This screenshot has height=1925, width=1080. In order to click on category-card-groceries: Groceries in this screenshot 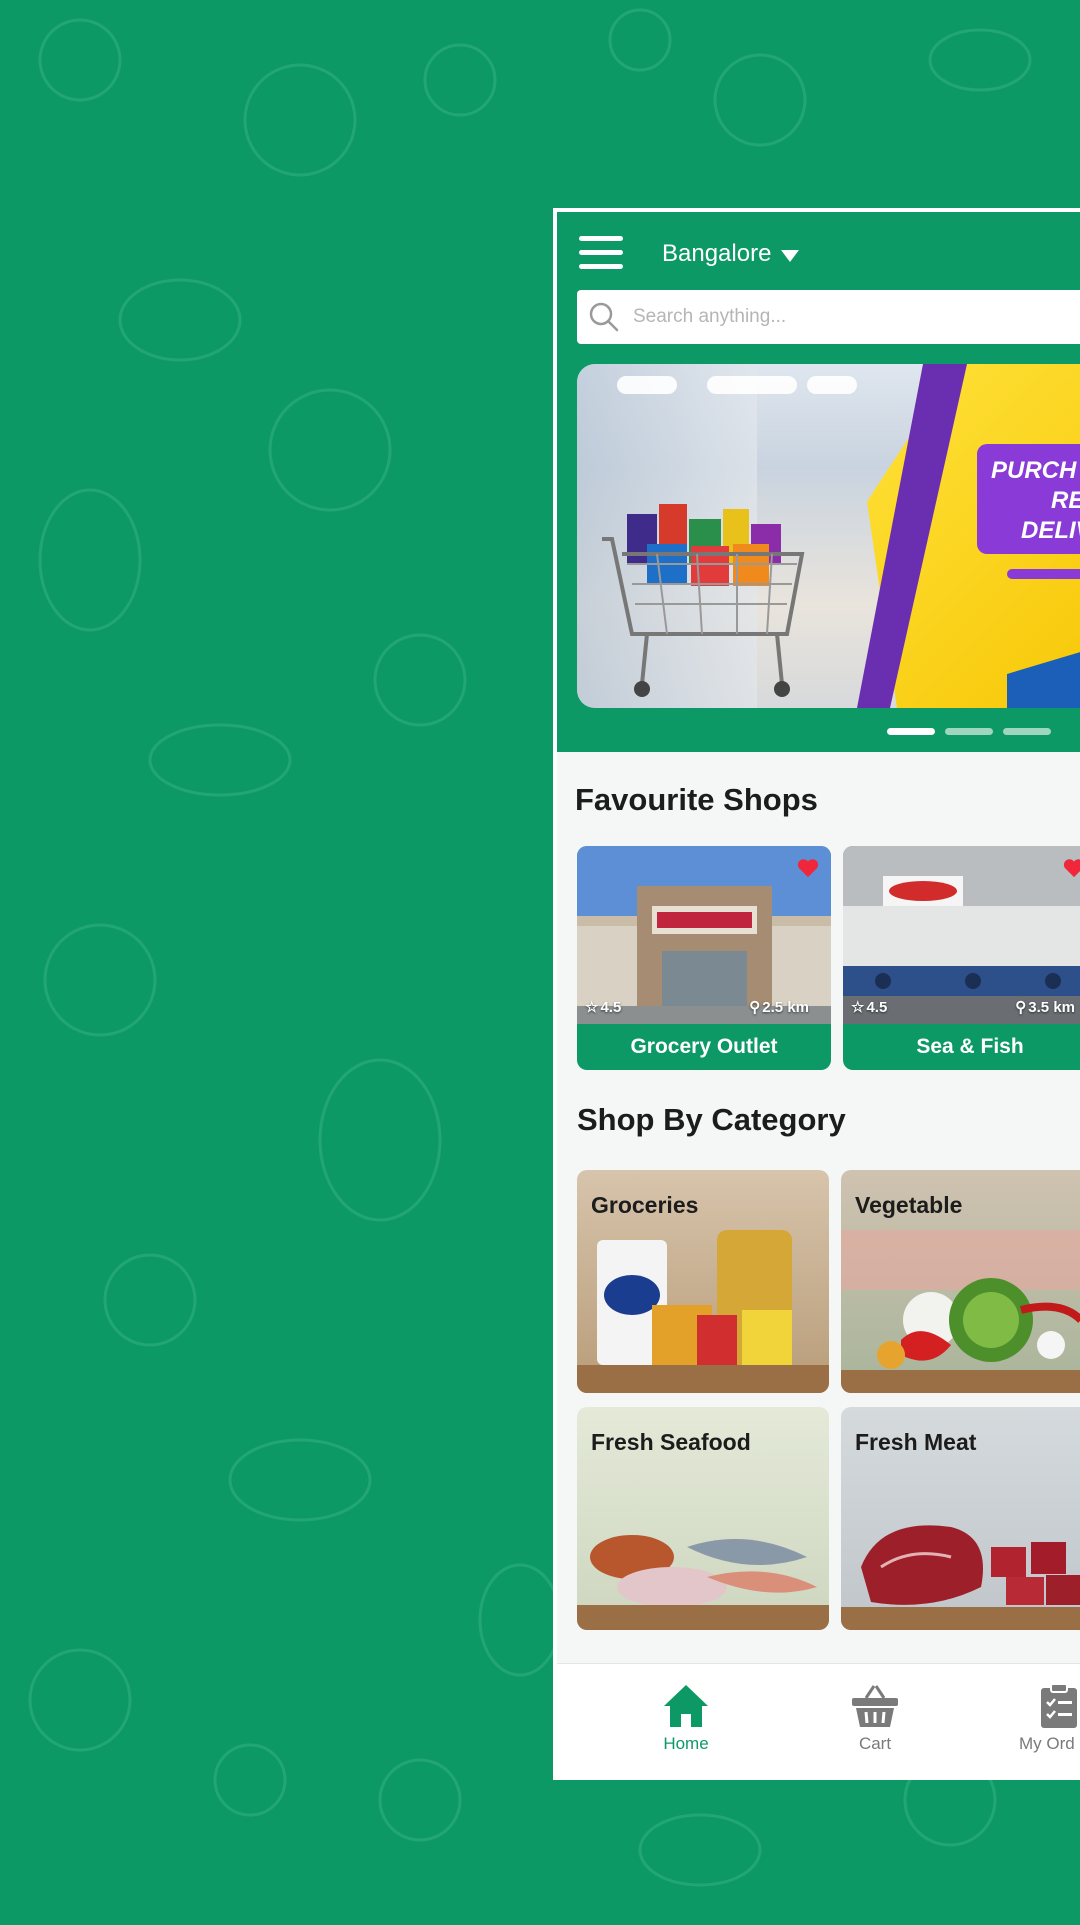, I will do `click(703, 1281)`.